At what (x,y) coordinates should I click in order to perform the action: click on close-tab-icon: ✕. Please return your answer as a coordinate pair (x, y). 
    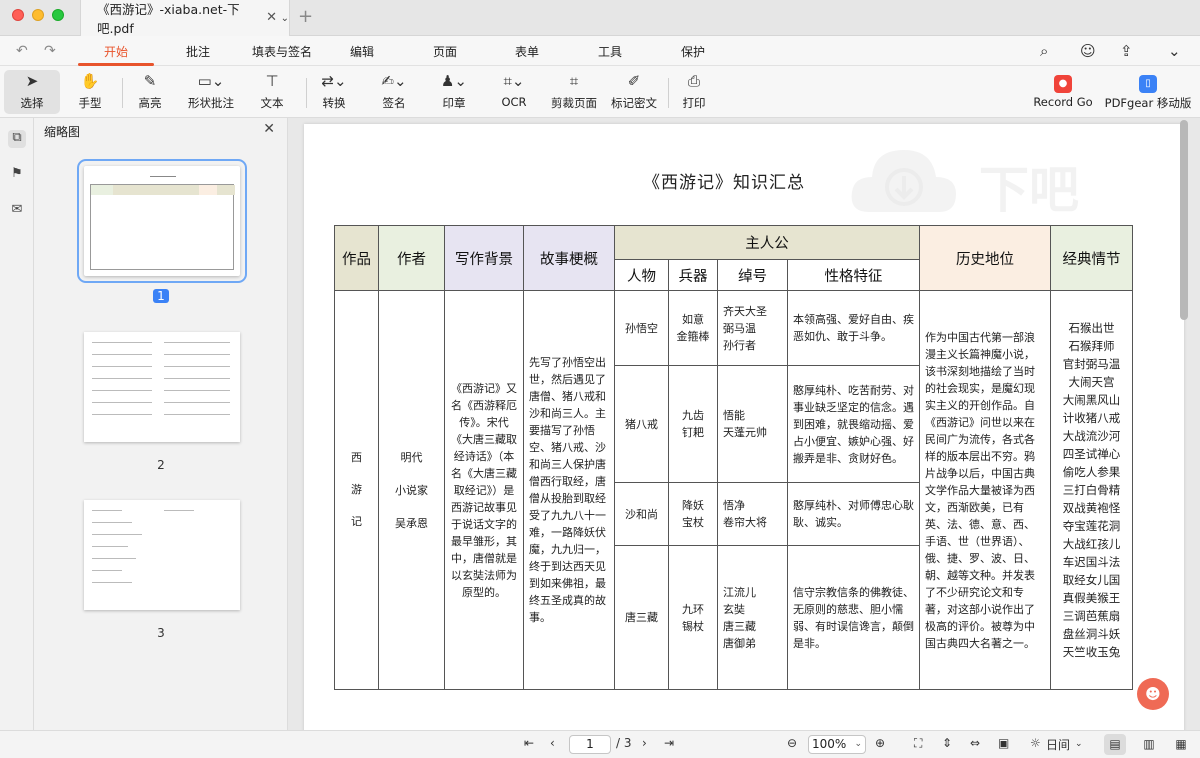
    Looking at the image, I should click on (271, 17).